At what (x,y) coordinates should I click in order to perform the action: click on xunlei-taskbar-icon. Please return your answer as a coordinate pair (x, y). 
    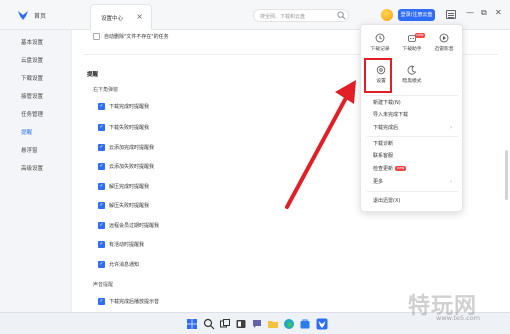
    Looking at the image, I should click on (322, 324).